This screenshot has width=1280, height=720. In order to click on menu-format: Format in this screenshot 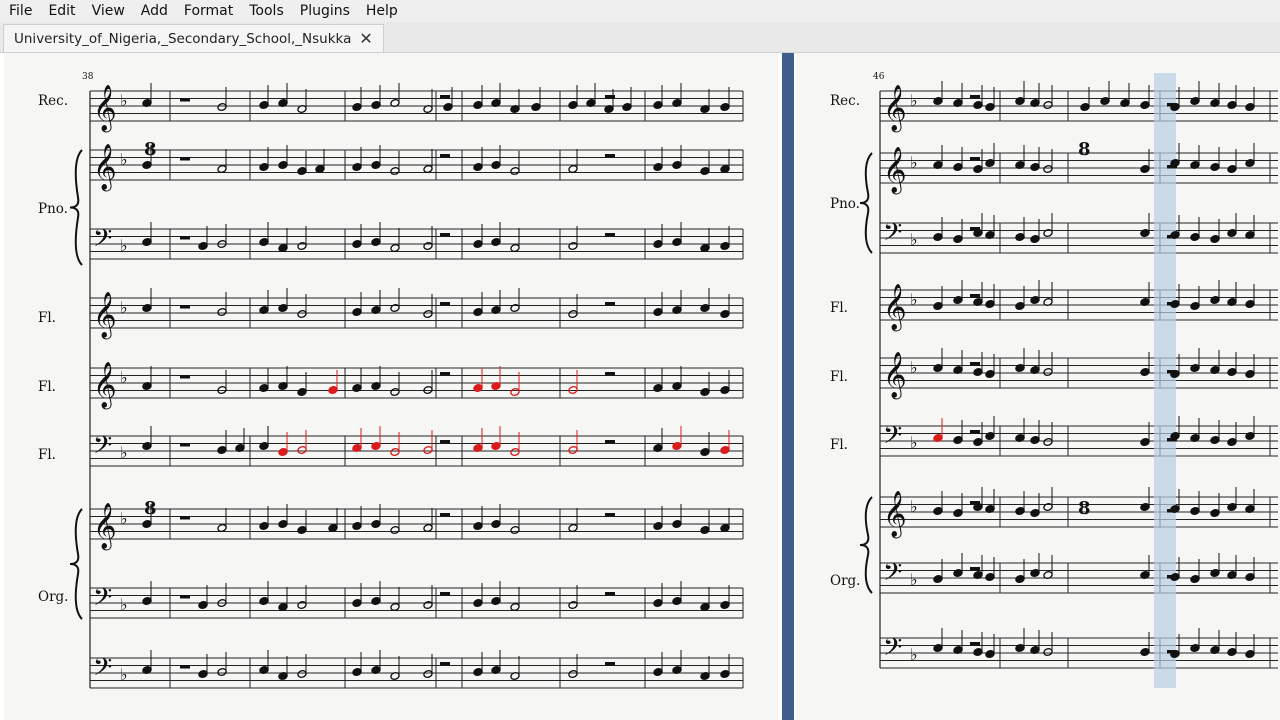, I will do `click(207, 11)`.